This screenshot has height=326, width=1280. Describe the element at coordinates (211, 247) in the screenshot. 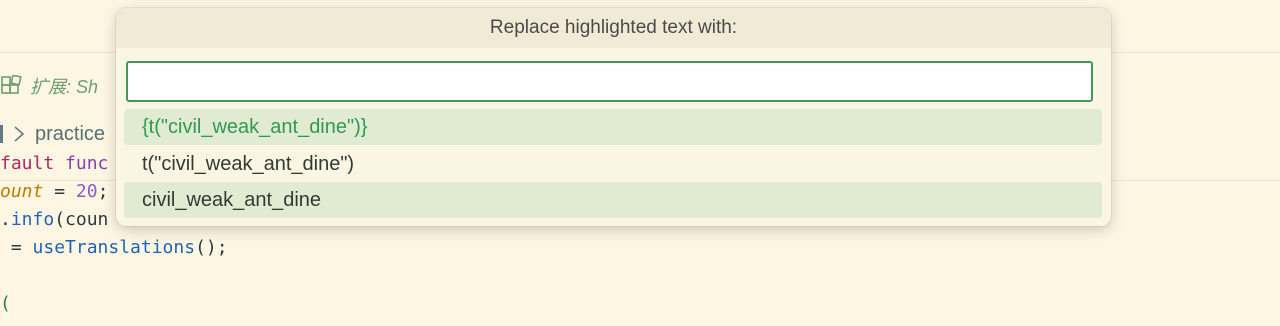

I see `code-token: ();` at that location.